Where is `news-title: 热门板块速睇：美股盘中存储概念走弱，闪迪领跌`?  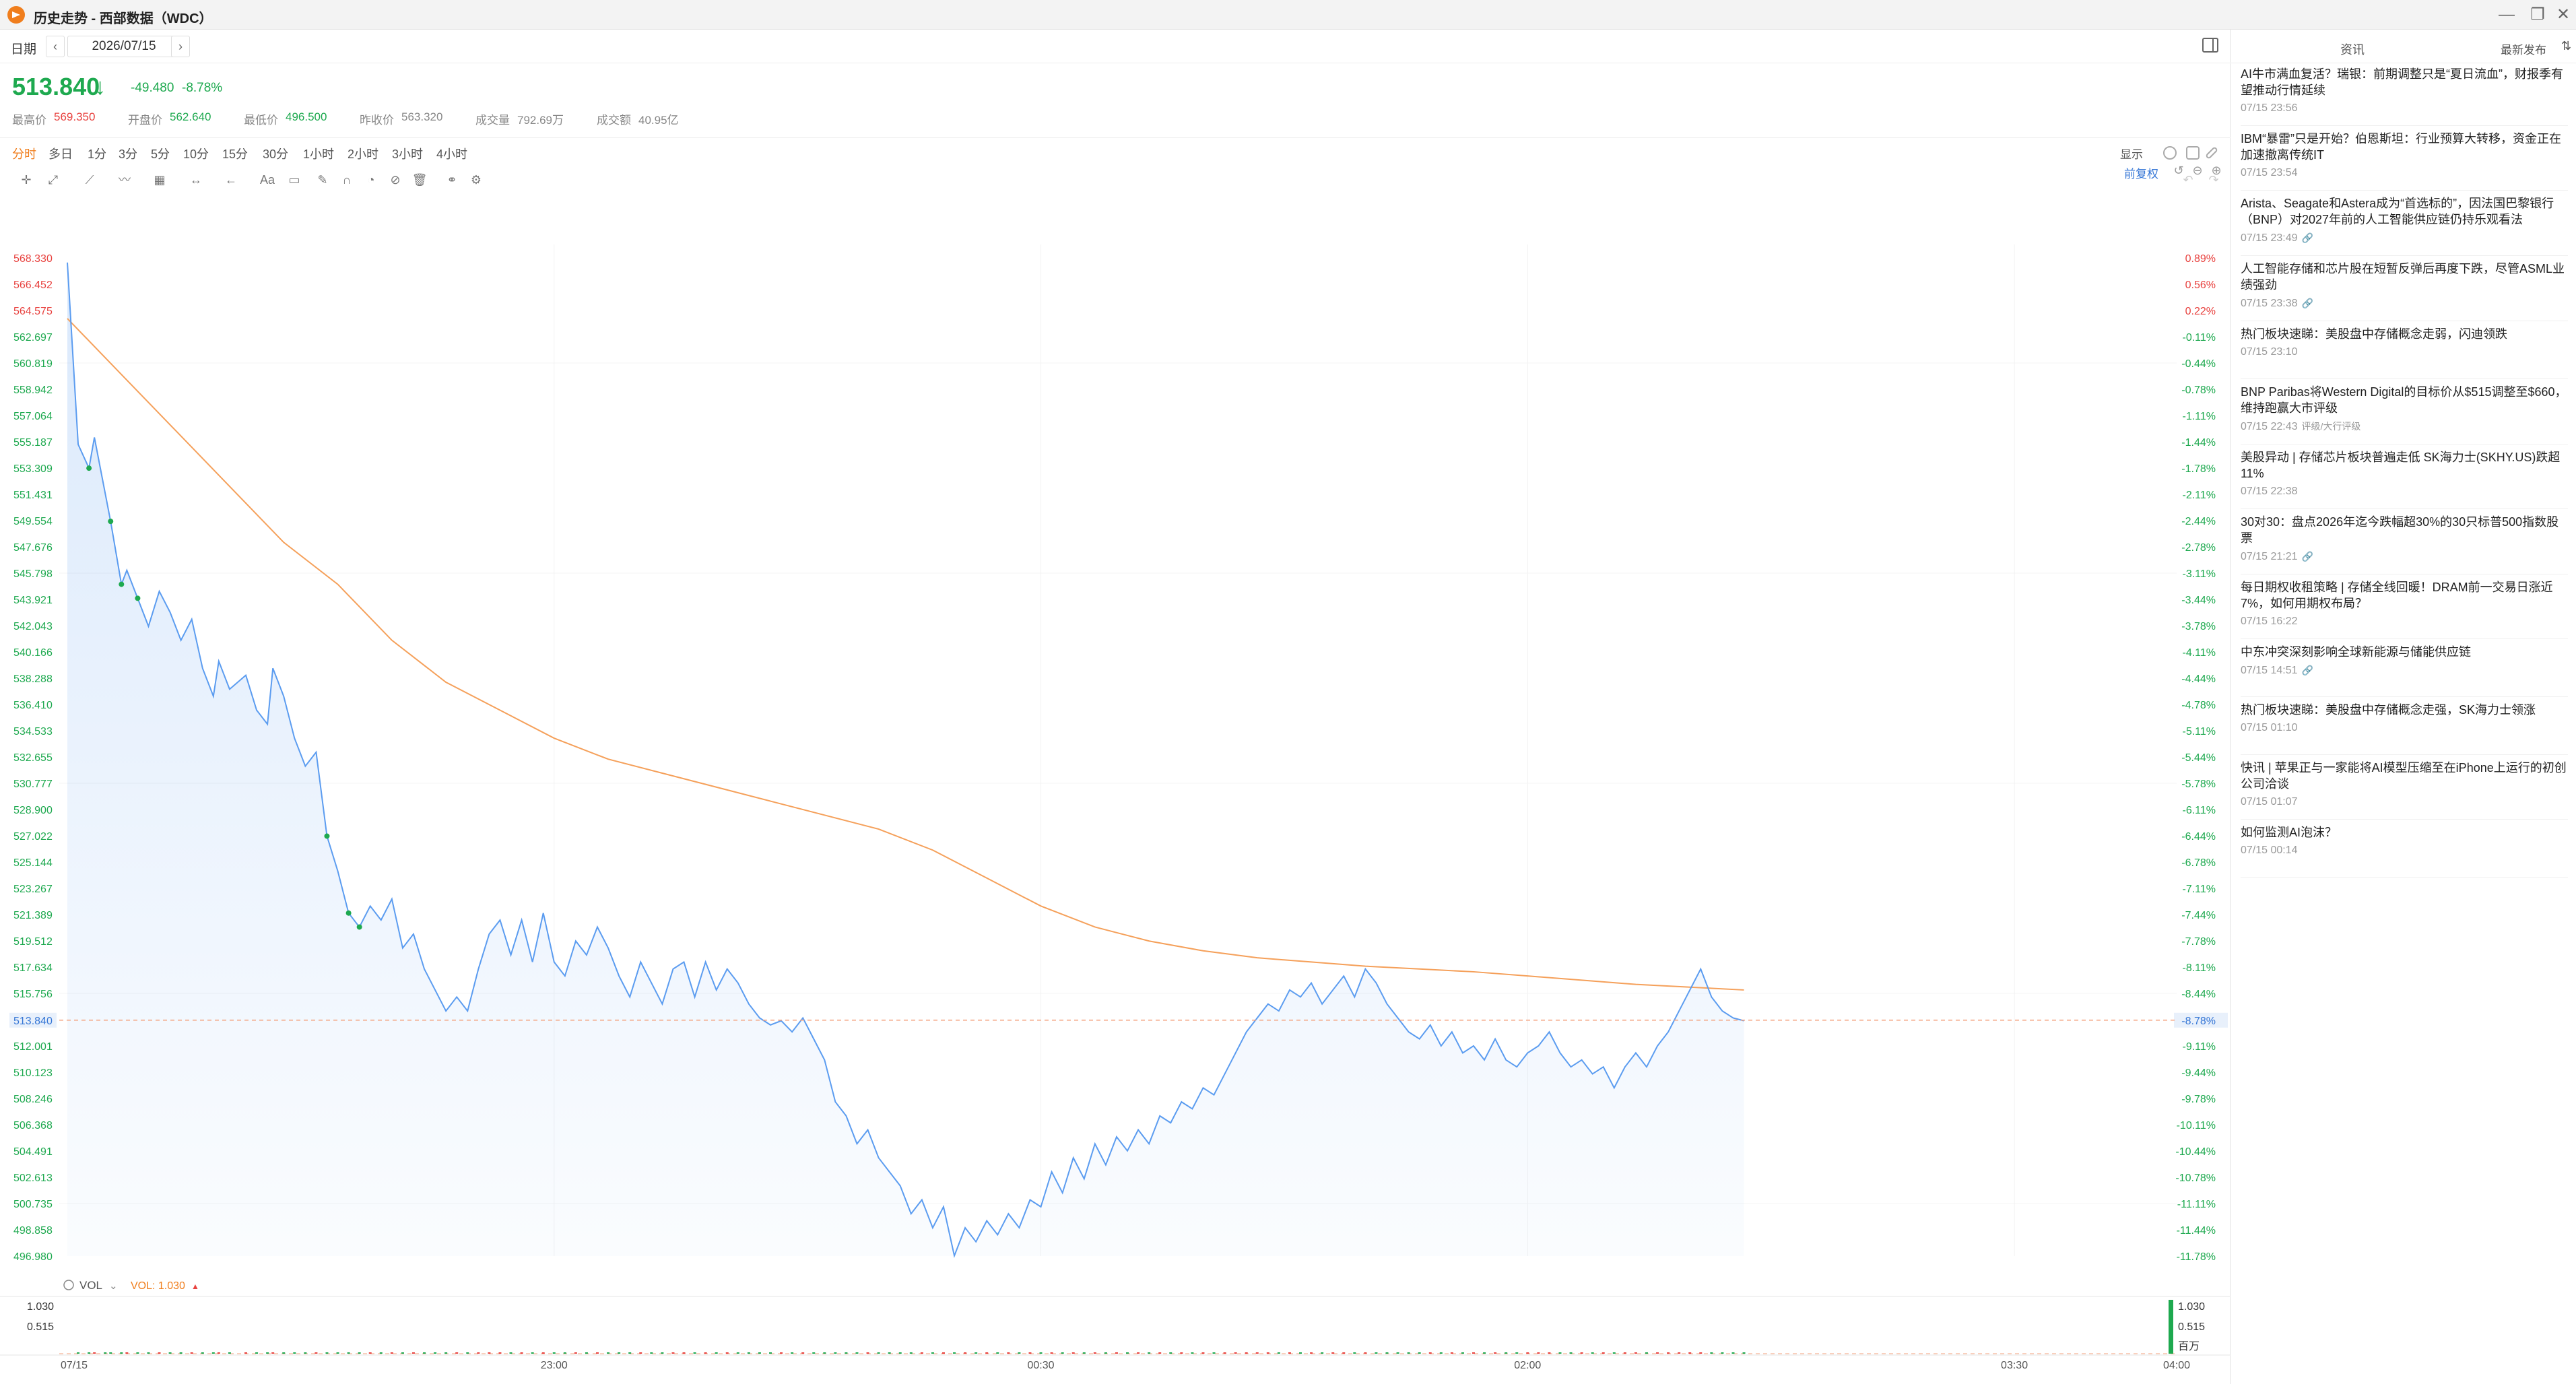
news-title: 热门板块速睇：美股盘中存储概念走弱，闪迪领跌 is located at coordinates (2406, 334).